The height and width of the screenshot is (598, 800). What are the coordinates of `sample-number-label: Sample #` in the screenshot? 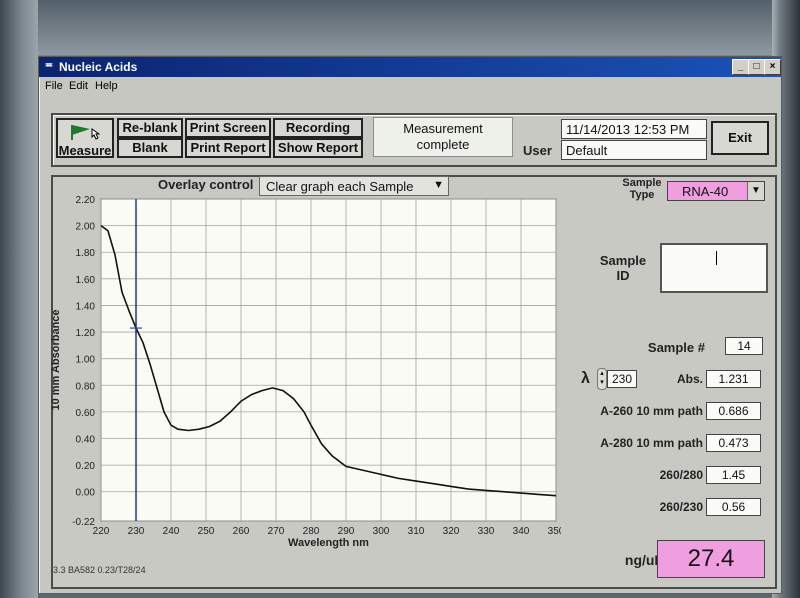 It's located at (676, 347).